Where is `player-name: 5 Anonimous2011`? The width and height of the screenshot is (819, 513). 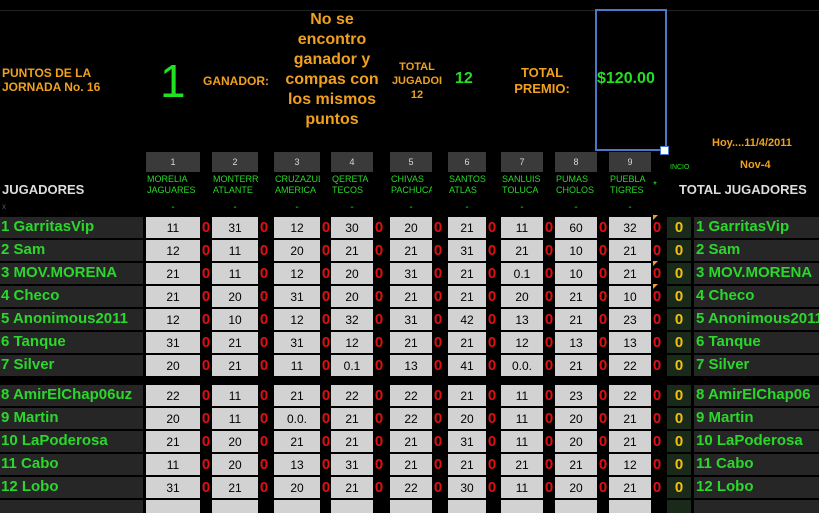 player-name: 5 Anonimous2011 is located at coordinates (72, 318).